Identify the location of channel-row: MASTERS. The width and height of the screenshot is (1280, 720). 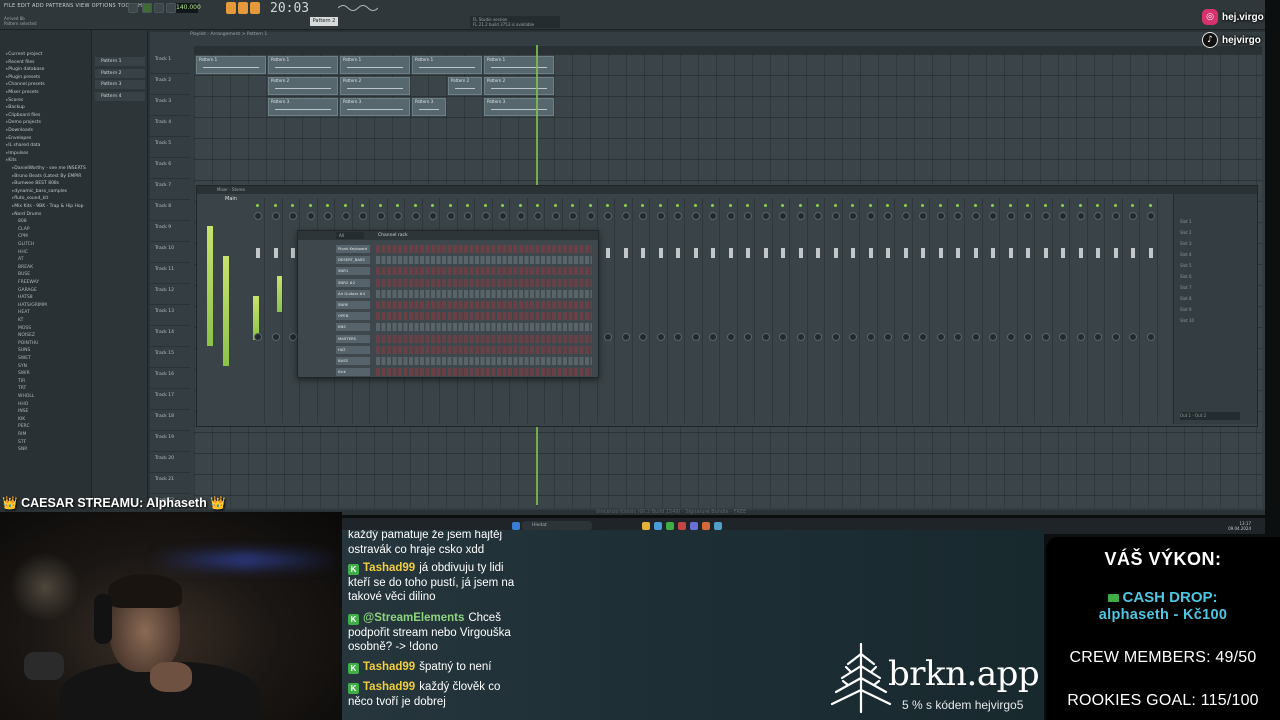
(449, 339).